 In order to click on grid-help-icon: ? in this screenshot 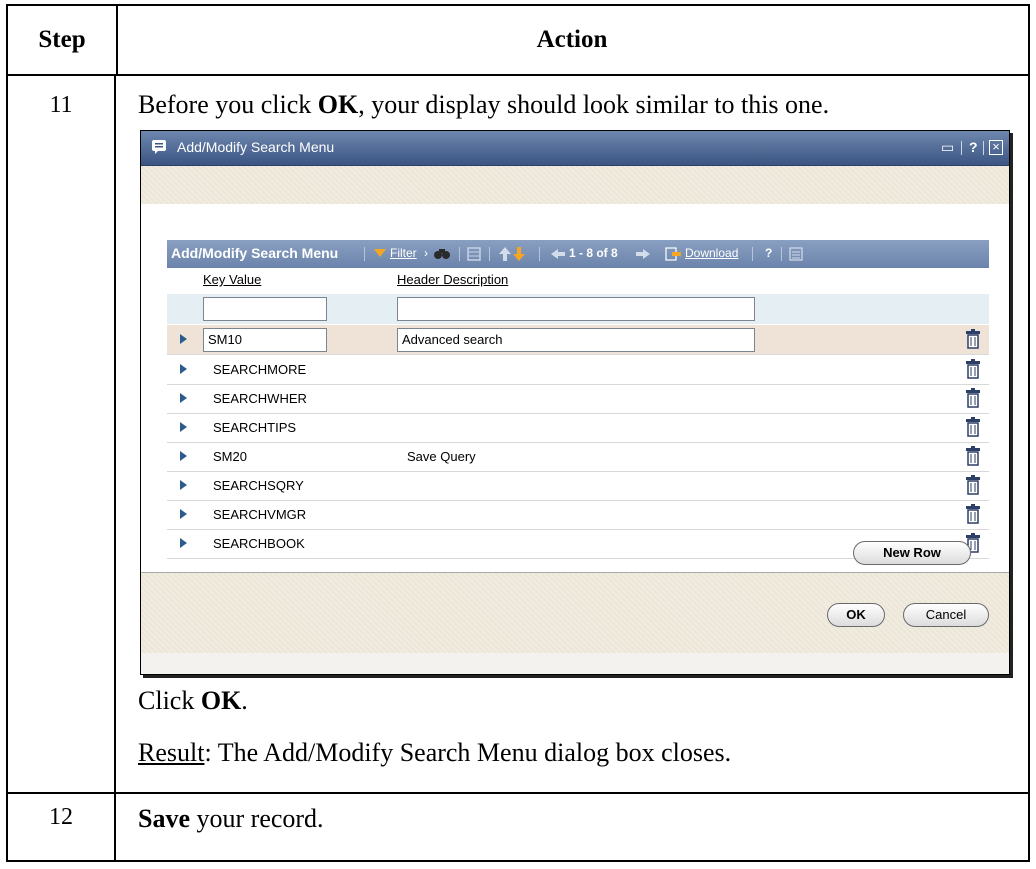, I will do `click(768, 253)`.